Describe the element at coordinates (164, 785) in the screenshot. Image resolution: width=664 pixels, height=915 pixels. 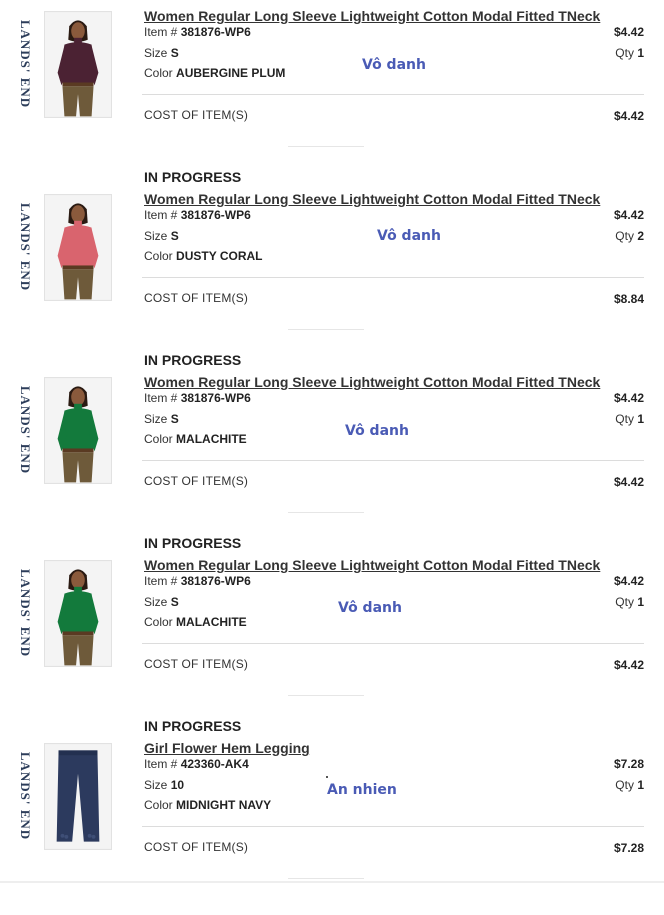
I see `item-size: Size 10` at that location.